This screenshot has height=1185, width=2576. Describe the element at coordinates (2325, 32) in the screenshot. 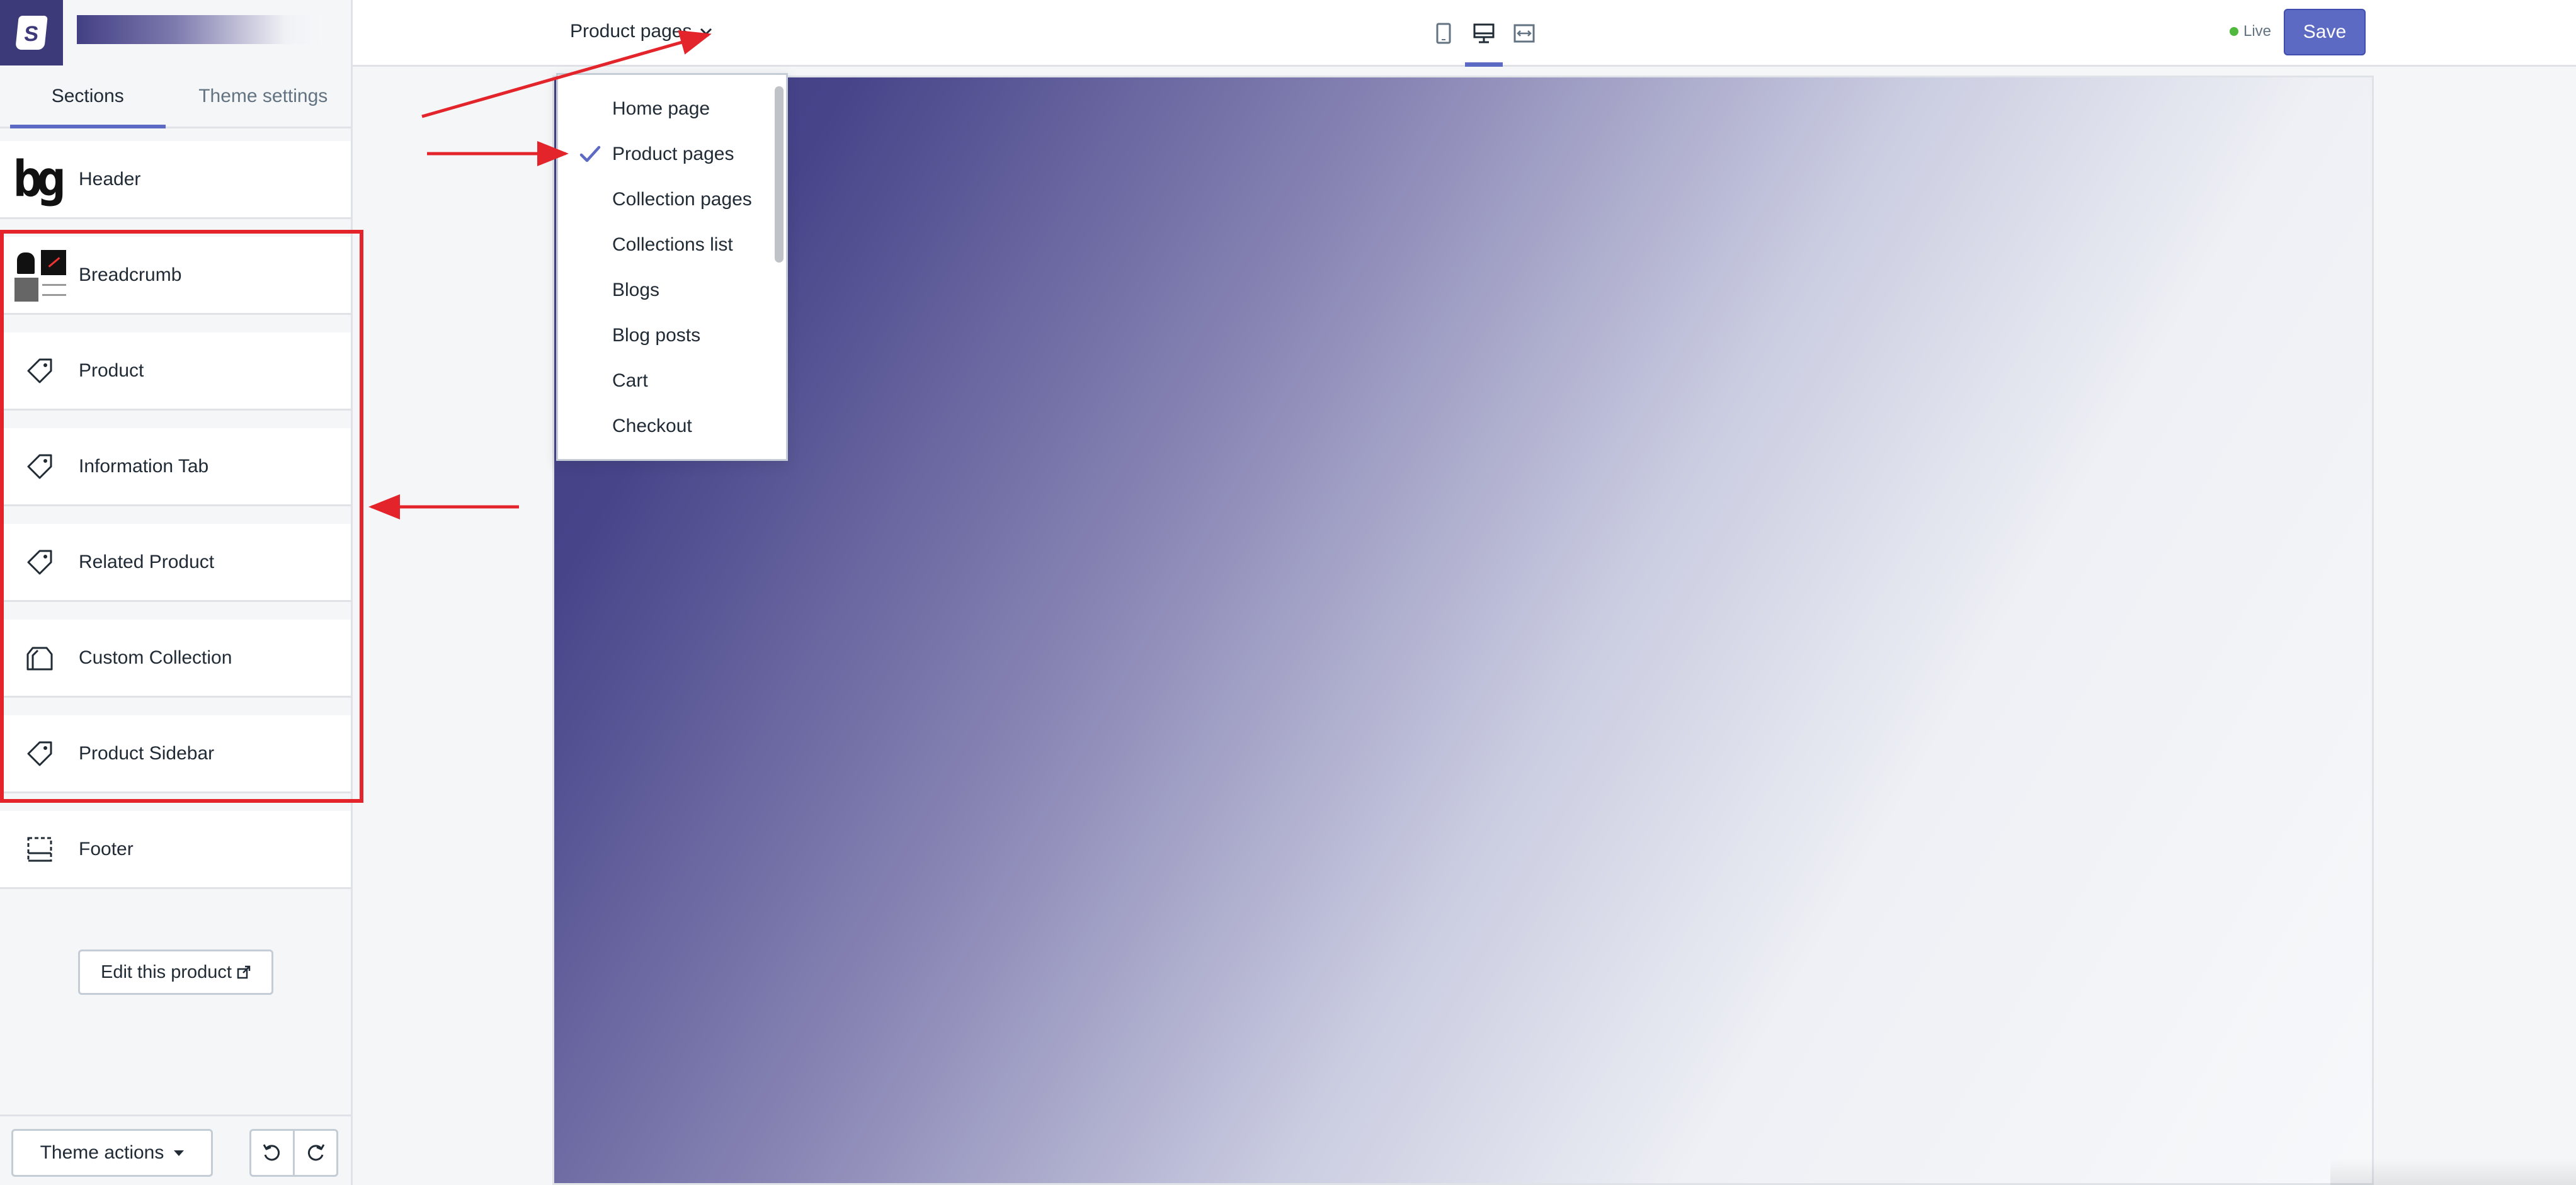

I see `save-button: Save` at that location.